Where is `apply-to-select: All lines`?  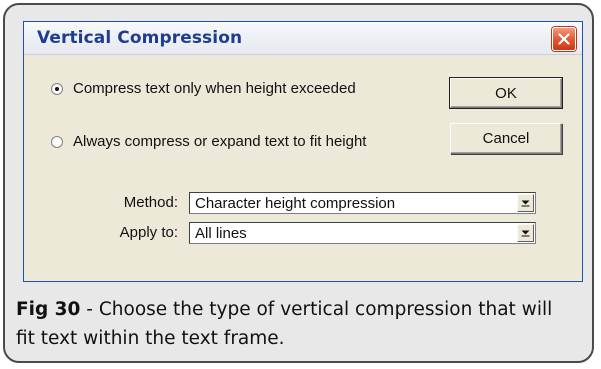
apply-to-select: All lines is located at coordinates (362, 233).